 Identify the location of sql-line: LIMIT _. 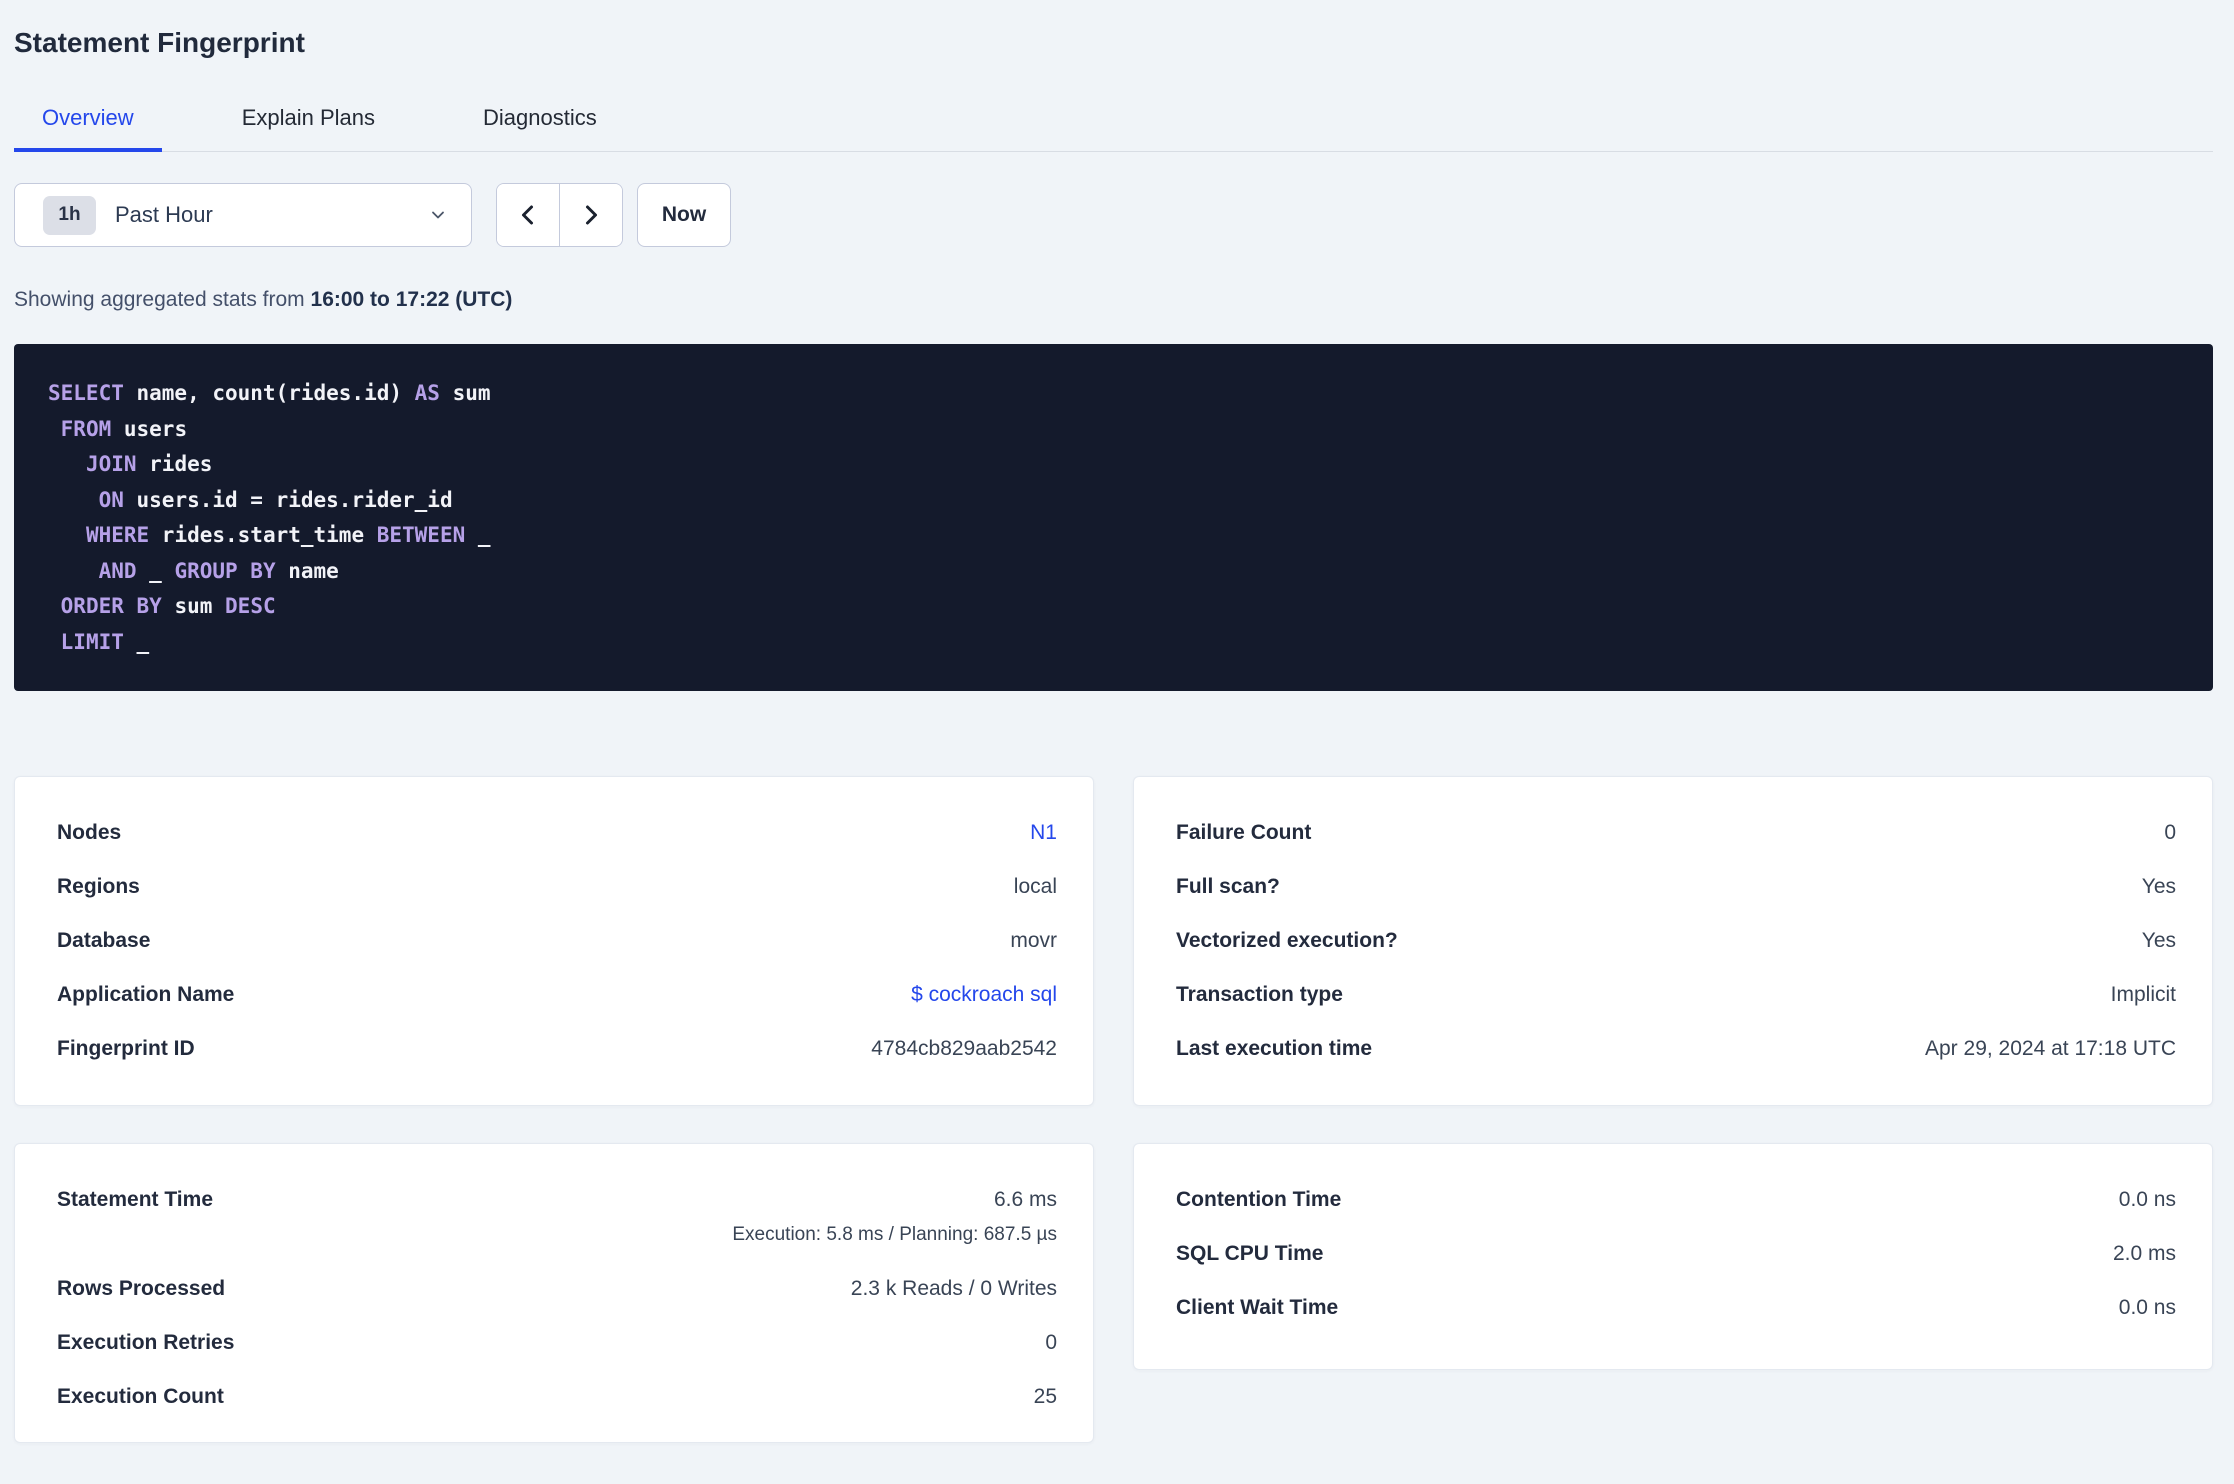
(105, 641).